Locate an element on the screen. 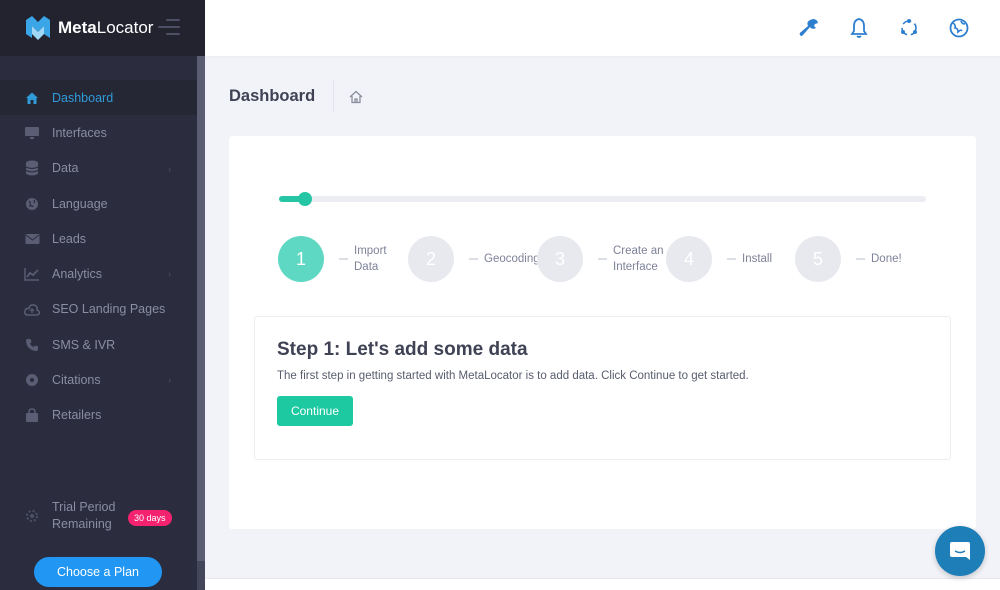 The image size is (1000, 590). step-label: Geocoding is located at coordinates (512, 259).